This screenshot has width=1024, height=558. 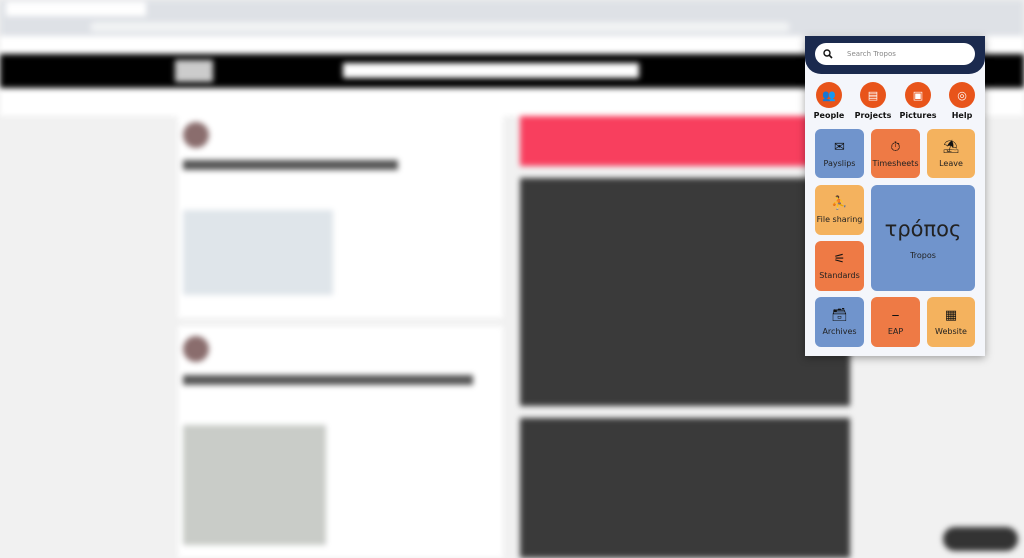 I want to click on tile-leave: ⛱ Leave, so click(x=951, y=153).